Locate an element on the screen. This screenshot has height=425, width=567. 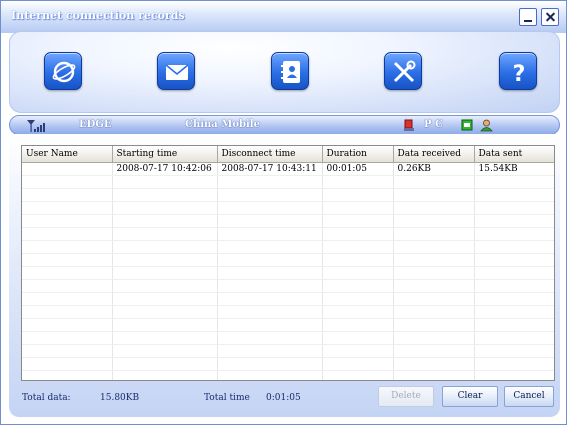
column-header-starting-time: Starting time is located at coordinates (165, 154).